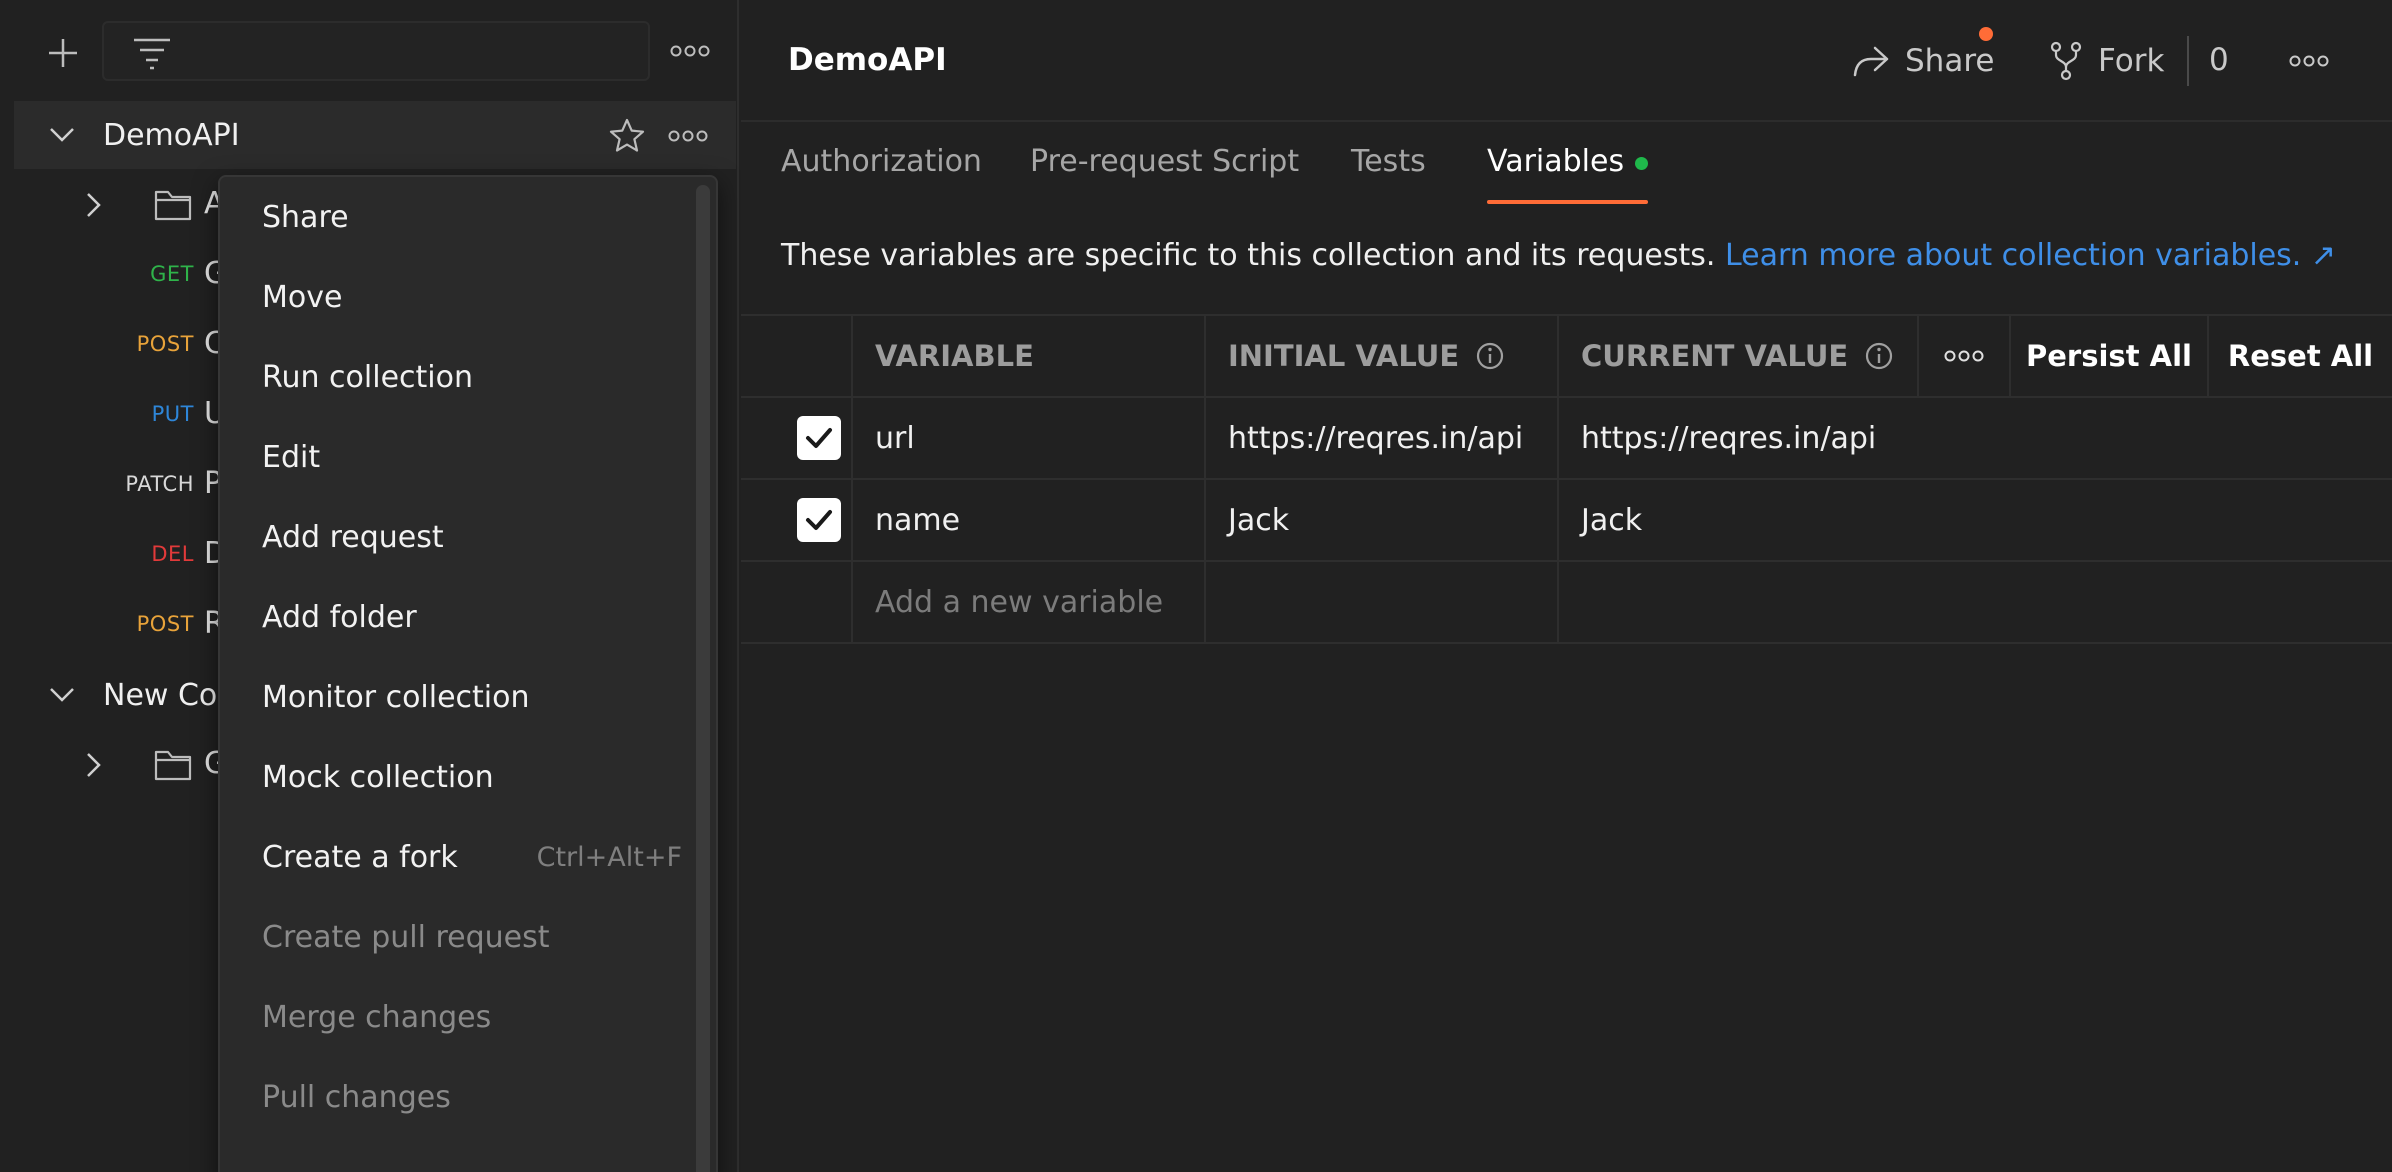 The width and height of the screenshot is (2392, 1172). Describe the element at coordinates (1739, 356) in the screenshot. I see `column-header-current-value: CURRENT VALUE` at that location.